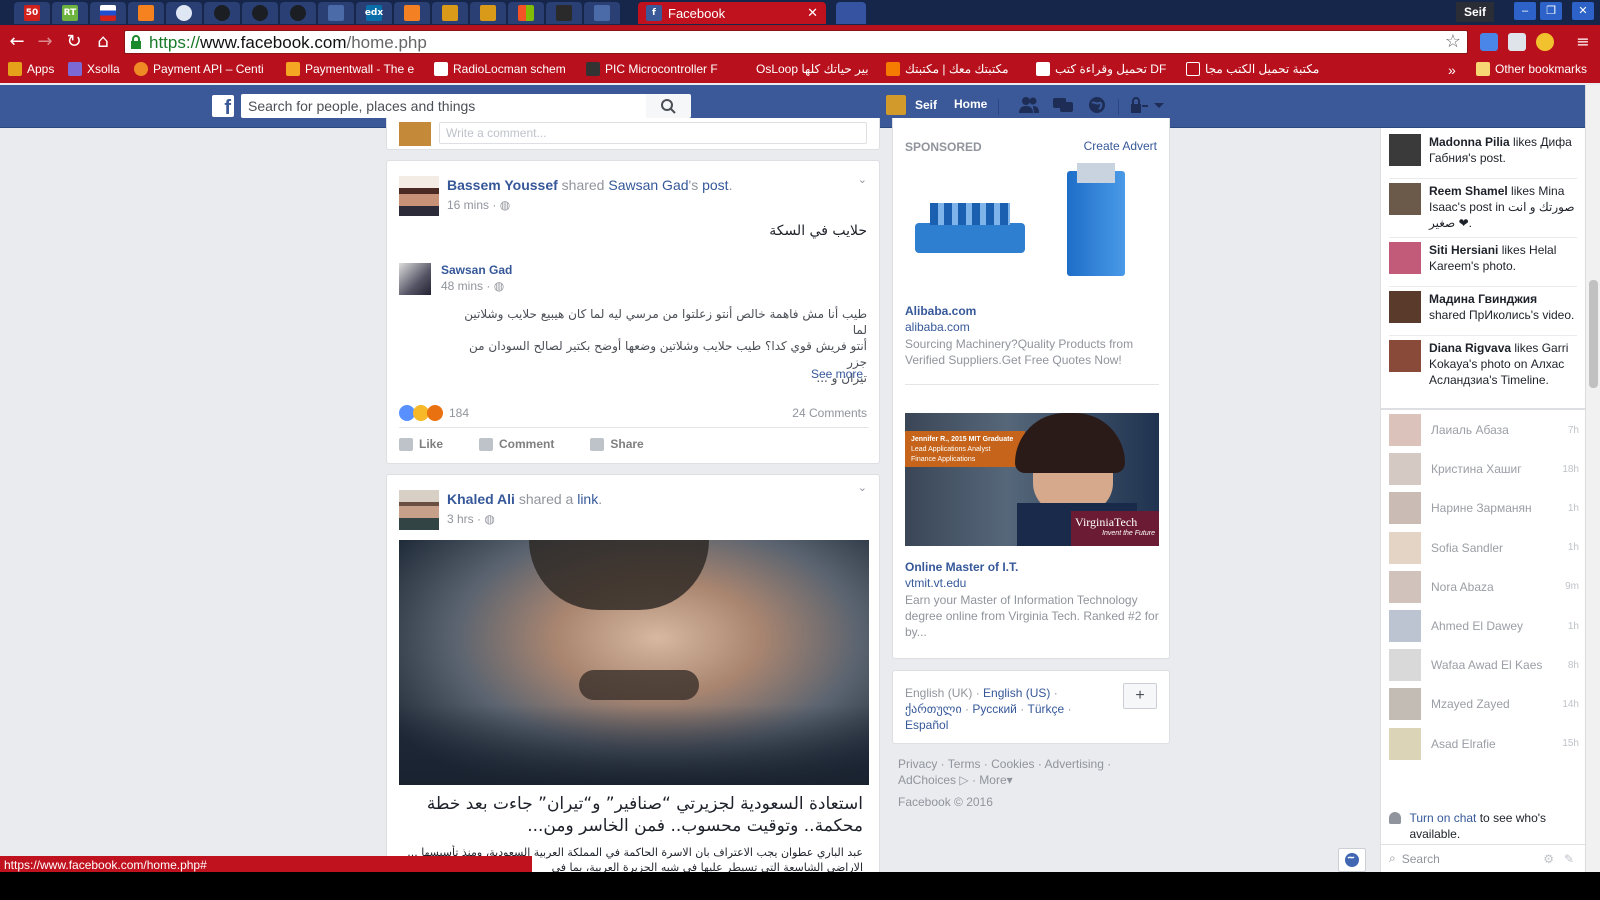 This screenshot has height=900, width=1600. I want to click on link-preview-image, so click(634, 662).